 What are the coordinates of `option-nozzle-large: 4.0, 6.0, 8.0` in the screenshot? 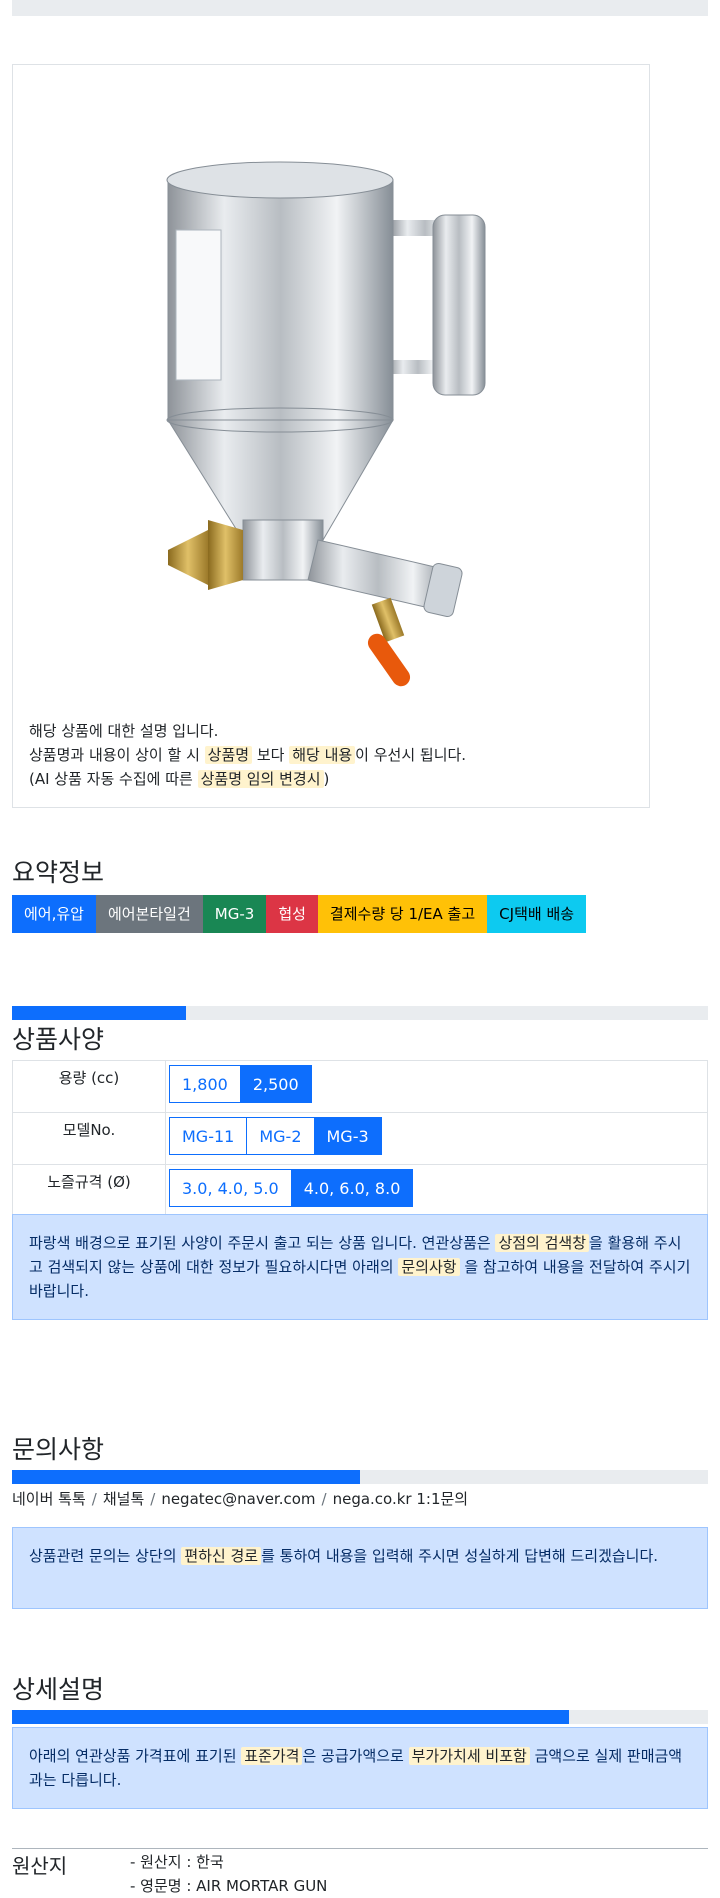 It's located at (352, 1188).